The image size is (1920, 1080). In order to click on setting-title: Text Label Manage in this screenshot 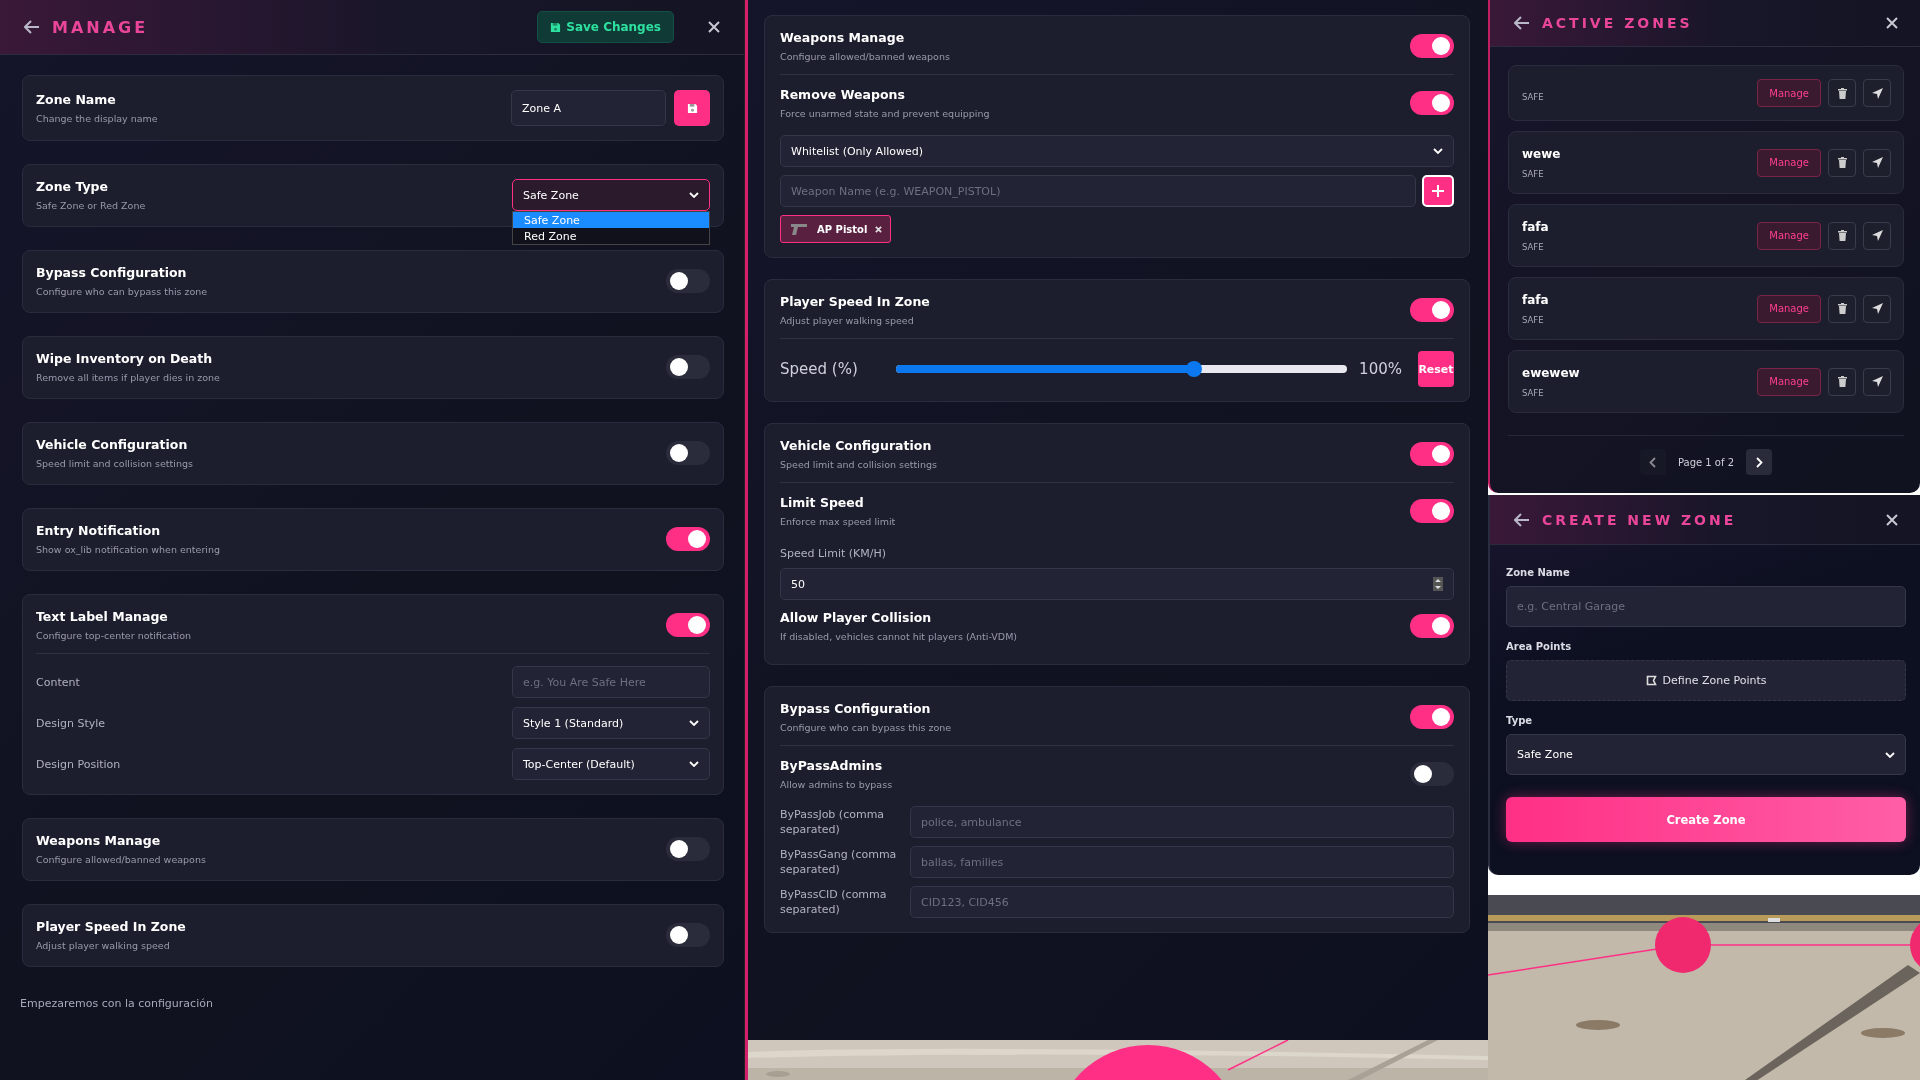, I will do `click(102, 616)`.